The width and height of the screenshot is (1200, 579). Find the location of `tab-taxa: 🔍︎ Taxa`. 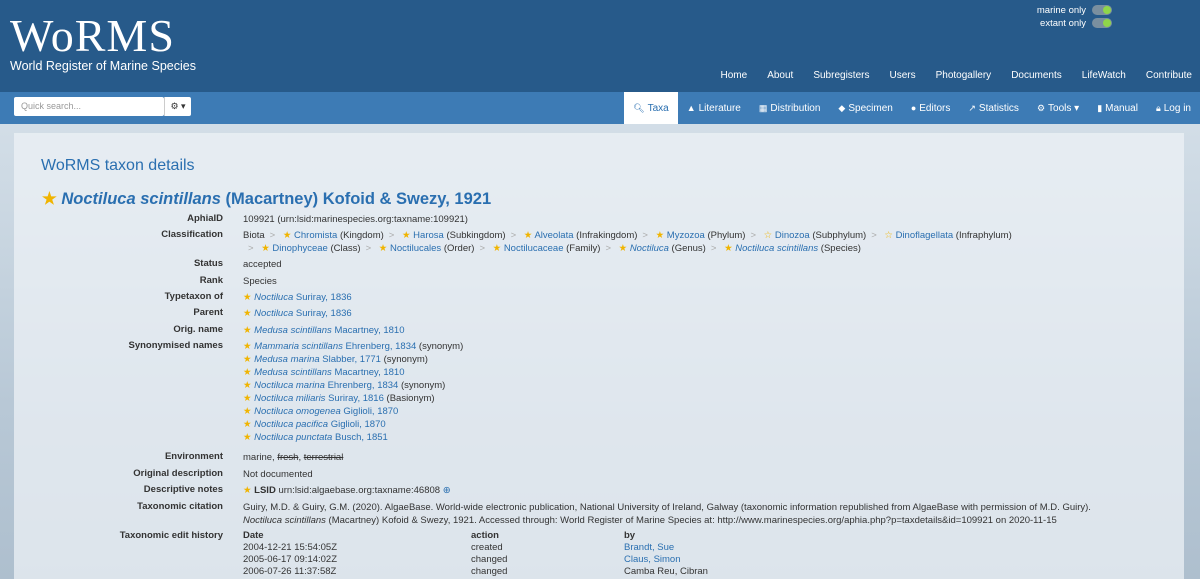

tab-taxa: 🔍︎ Taxa is located at coordinates (651, 108).